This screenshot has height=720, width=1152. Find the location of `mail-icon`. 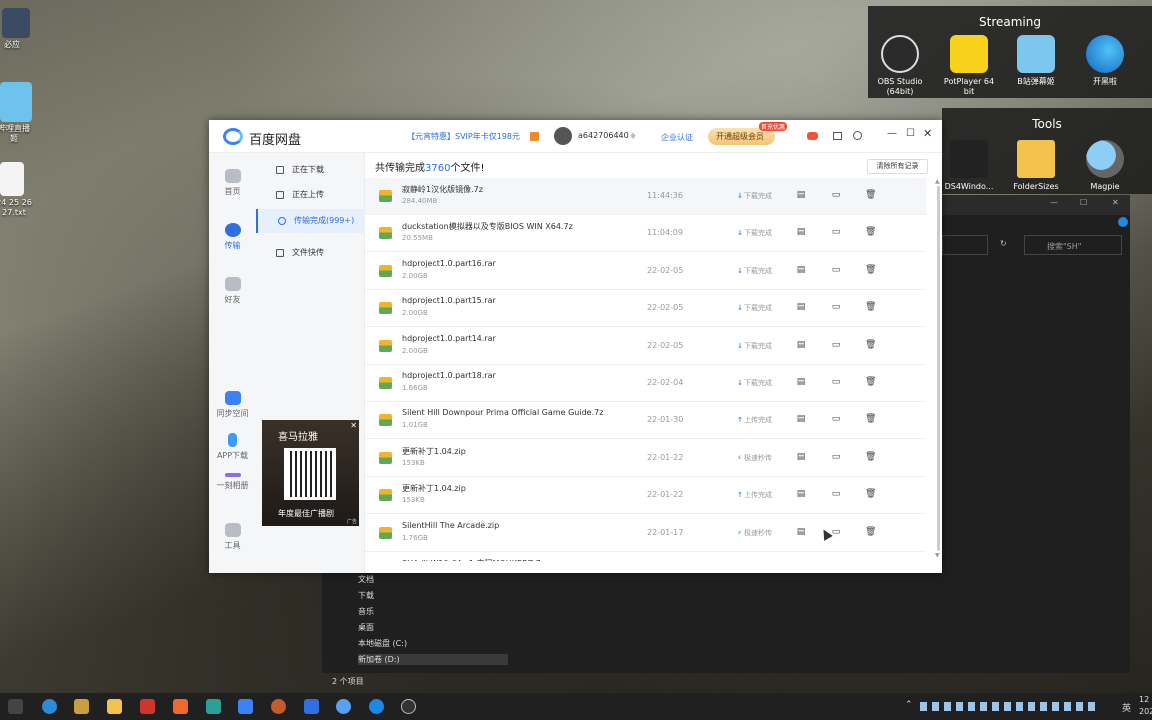

mail-icon is located at coordinates (837, 136).